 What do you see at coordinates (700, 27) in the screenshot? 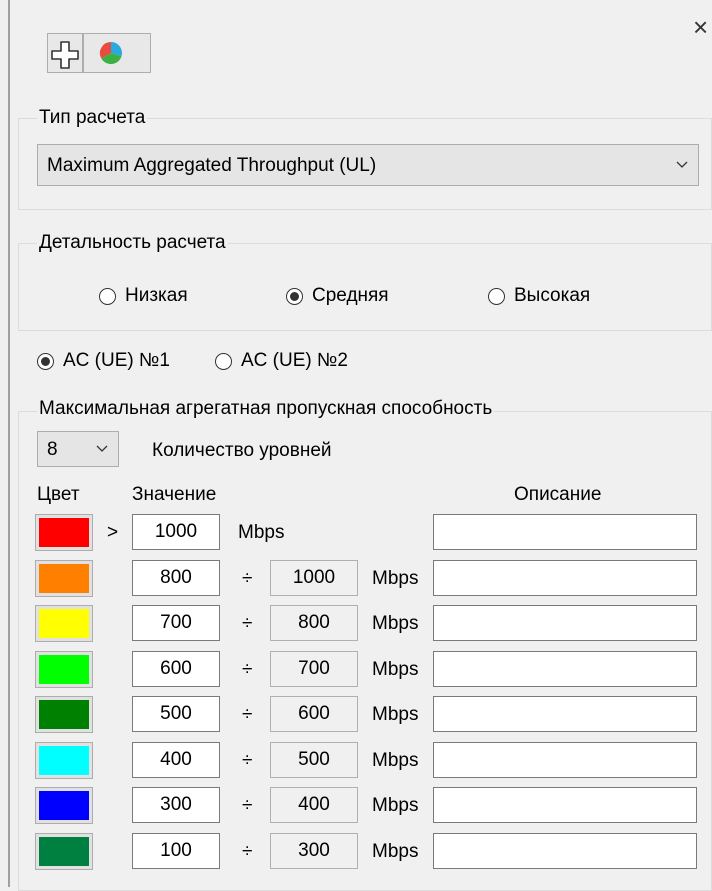
I see `close-icon: ×` at bounding box center [700, 27].